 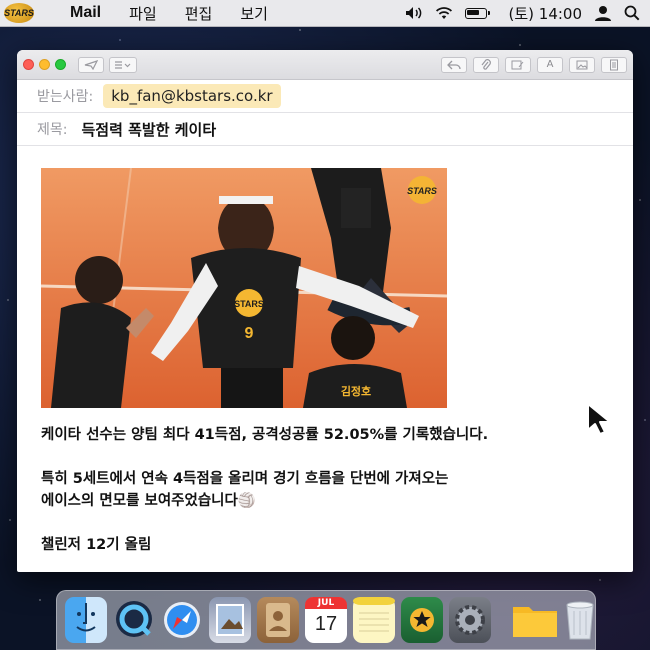 What do you see at coordinates (414, 13) in the screenshot?
I see `volume-icon` at bounding box center [414, 13].